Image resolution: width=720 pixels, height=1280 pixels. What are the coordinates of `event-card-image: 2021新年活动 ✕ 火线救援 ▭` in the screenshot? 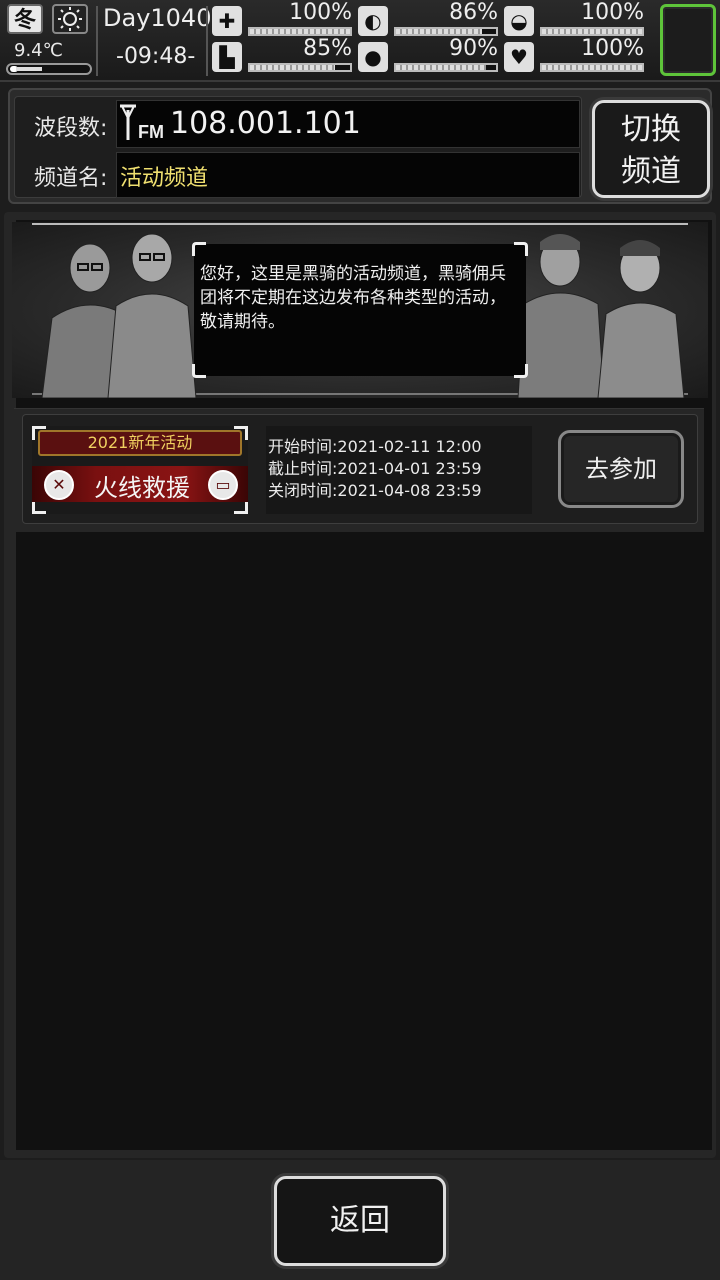 It's located at (140, 470).